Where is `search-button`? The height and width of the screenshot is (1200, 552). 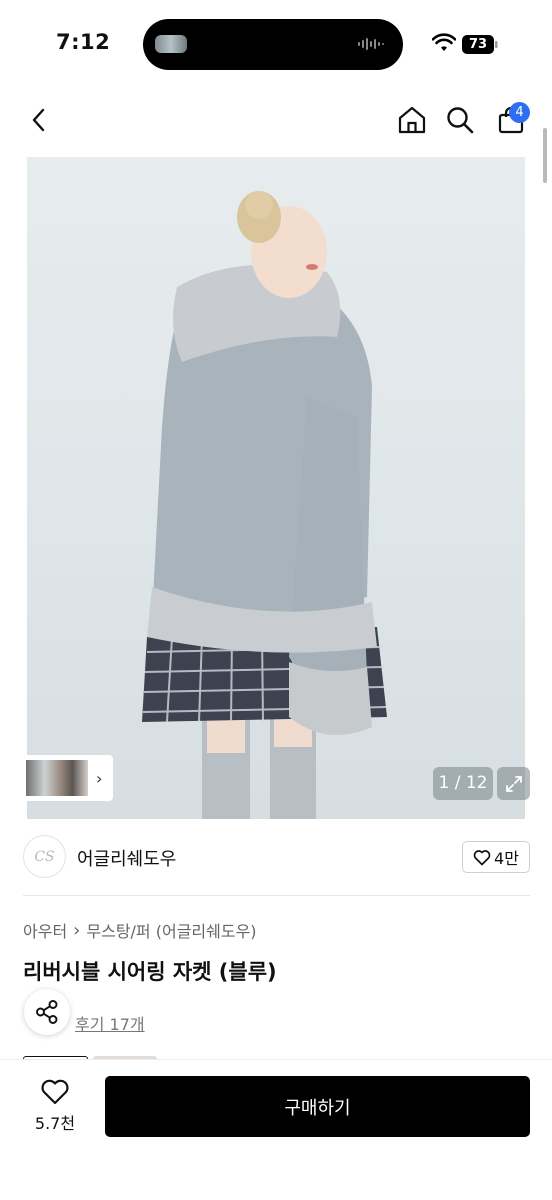
search-button is located at coordinates (460, 120).